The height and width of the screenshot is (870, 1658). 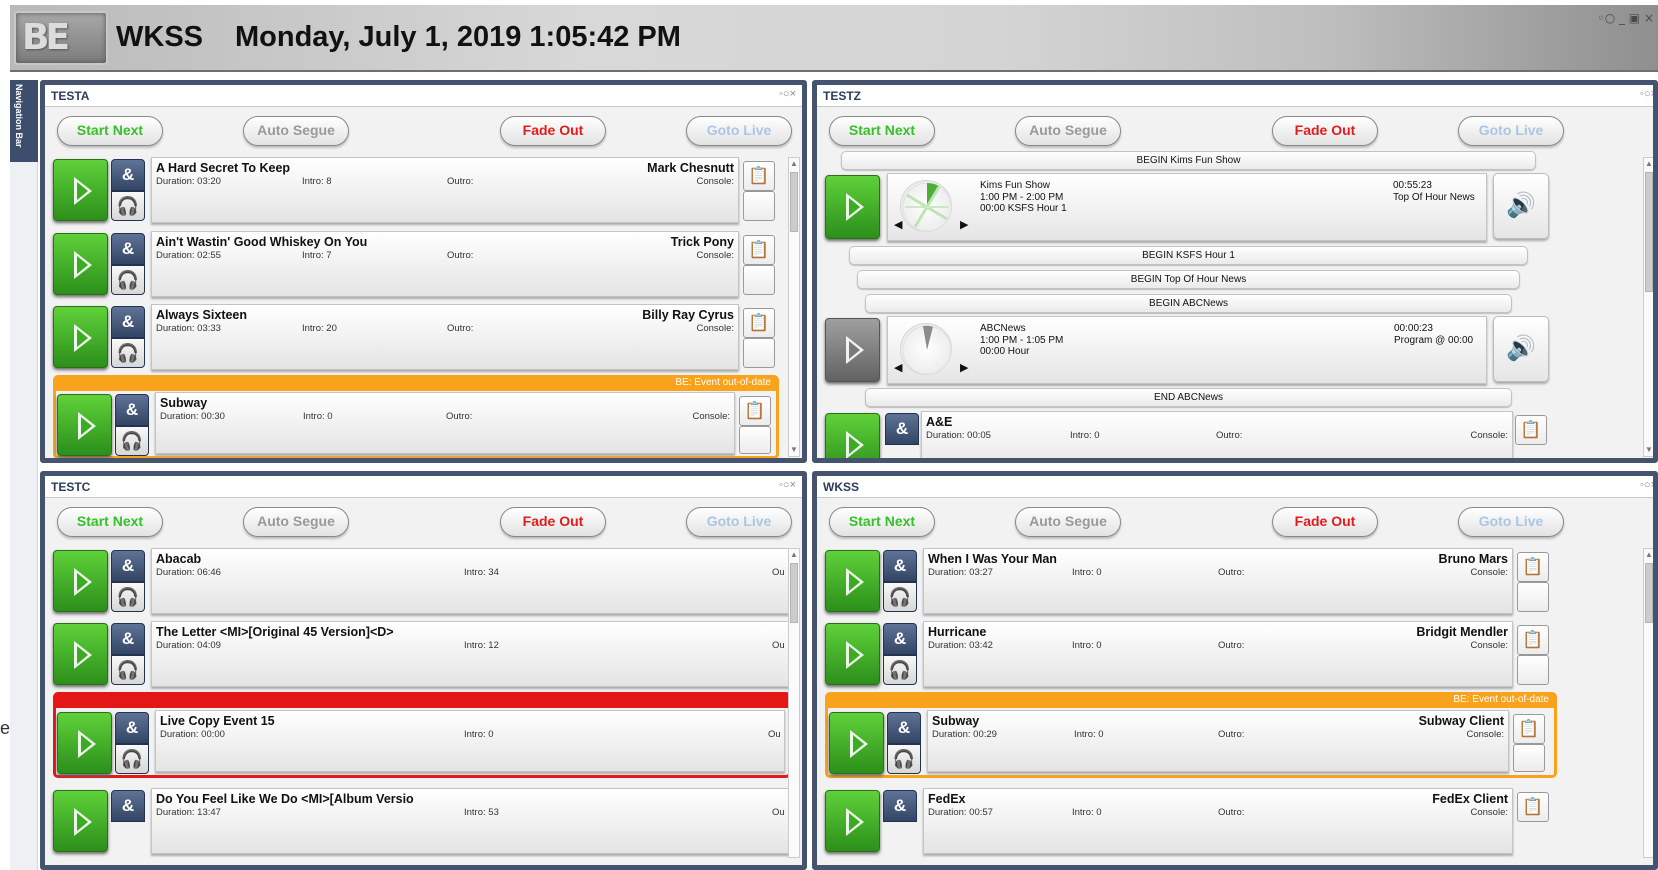 I want to click on row-body: Subway Duration: 00:29 Intro: 0 Outro, so click(x=1218, y=741).